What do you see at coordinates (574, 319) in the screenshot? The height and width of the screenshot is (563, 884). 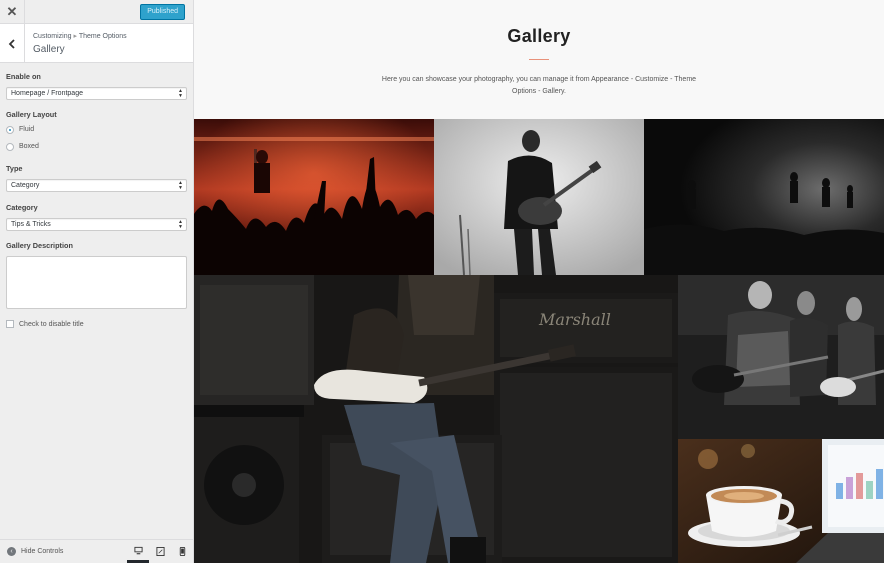 I see `amp-brand-logo: Marshall` at bounding box center [574, 319].